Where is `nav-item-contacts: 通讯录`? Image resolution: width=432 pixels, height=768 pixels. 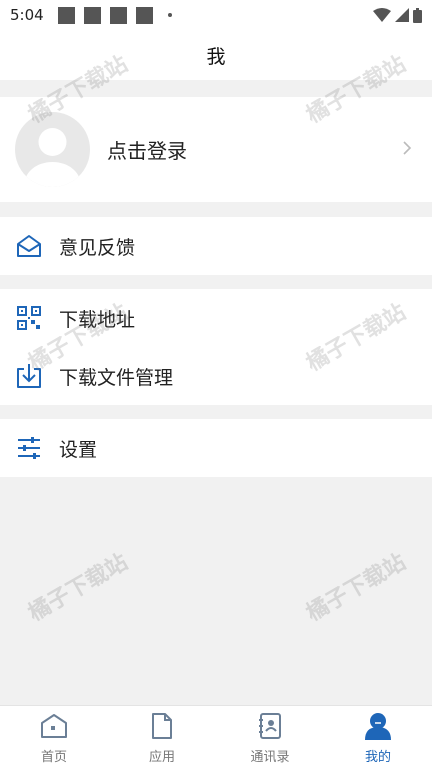 nav-item-contacts: 通讯录 is located at coordinates (270, 737).